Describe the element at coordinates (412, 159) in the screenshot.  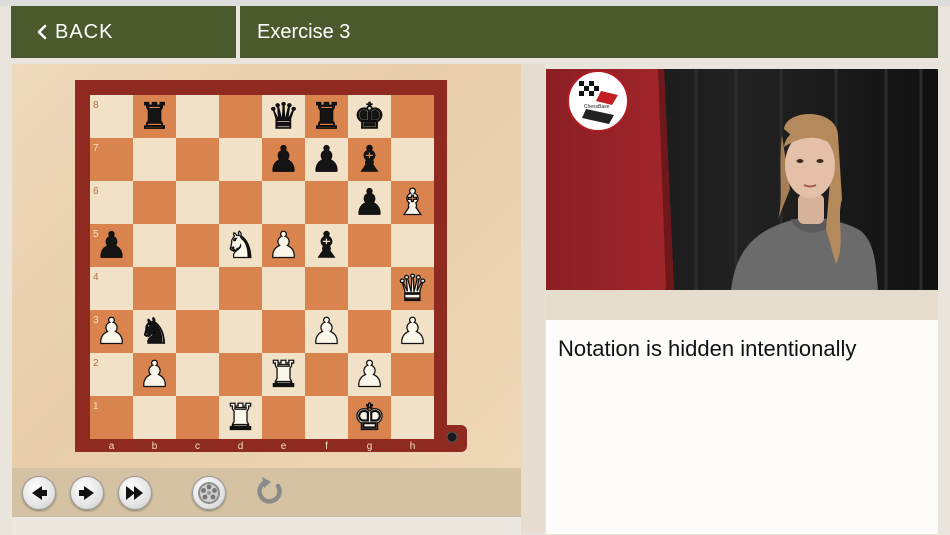
I see `square-h7` at that location.